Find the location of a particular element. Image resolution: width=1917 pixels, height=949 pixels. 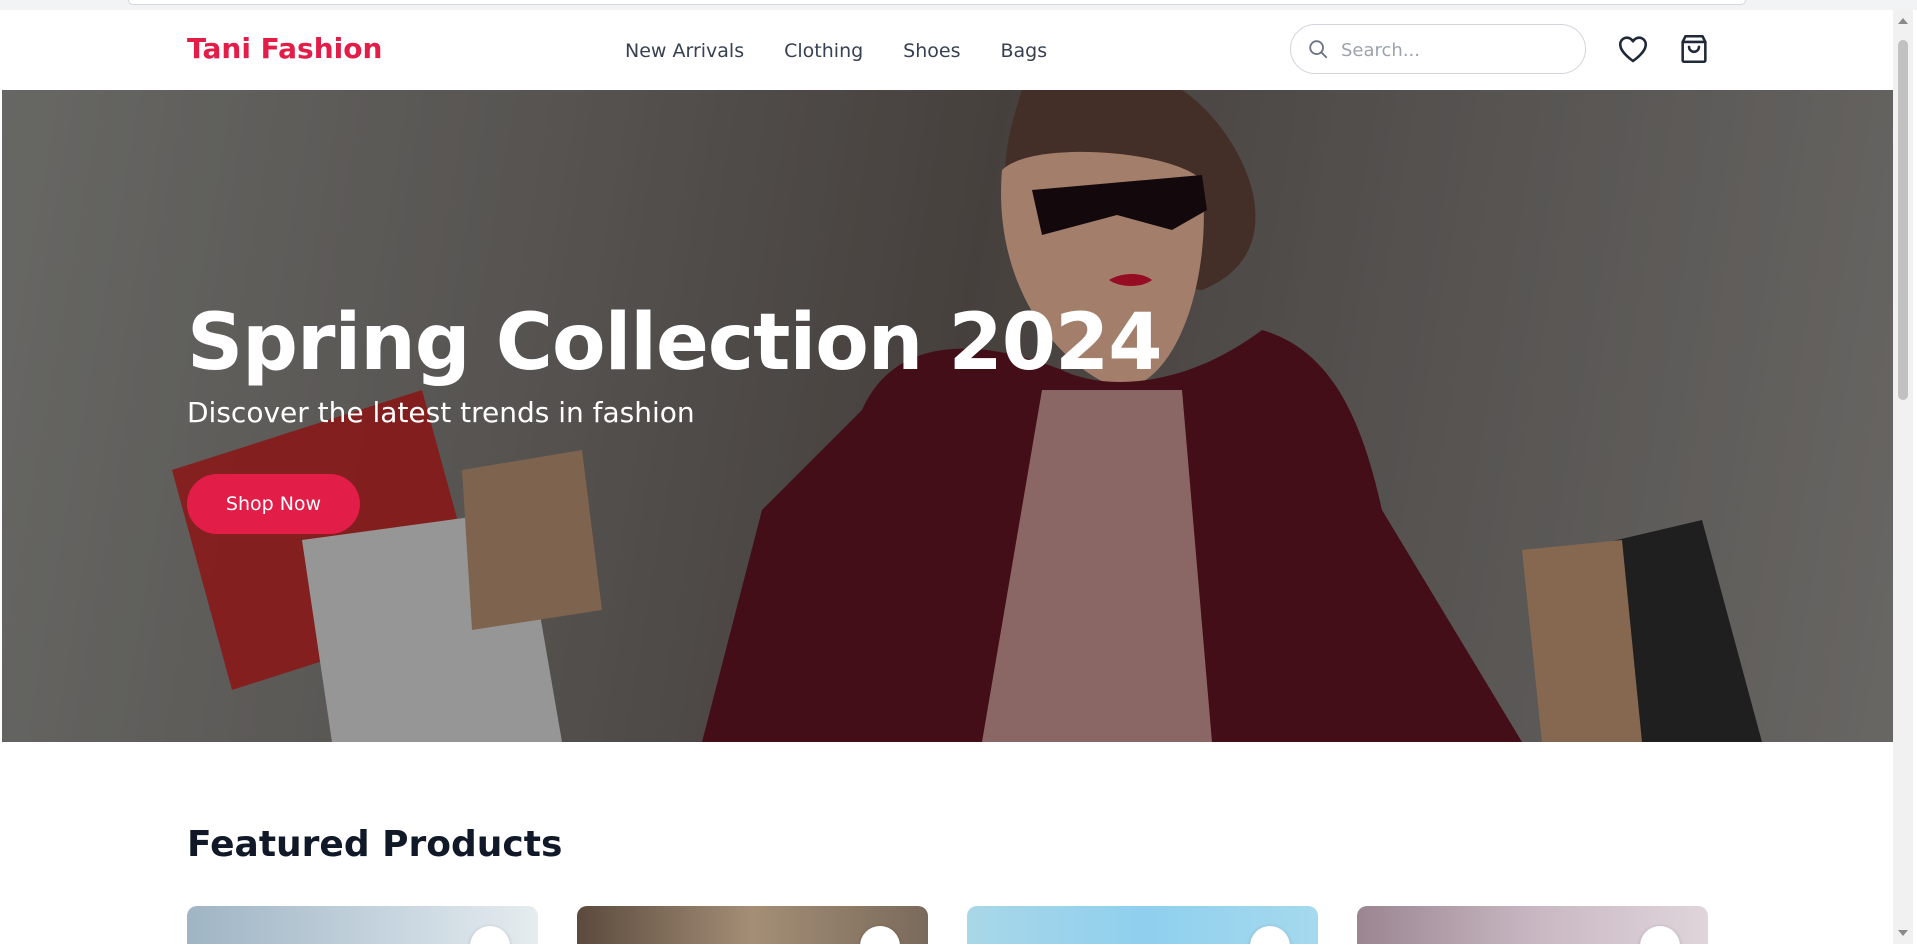

browser-top-strip is located at coordinates (958, 5).